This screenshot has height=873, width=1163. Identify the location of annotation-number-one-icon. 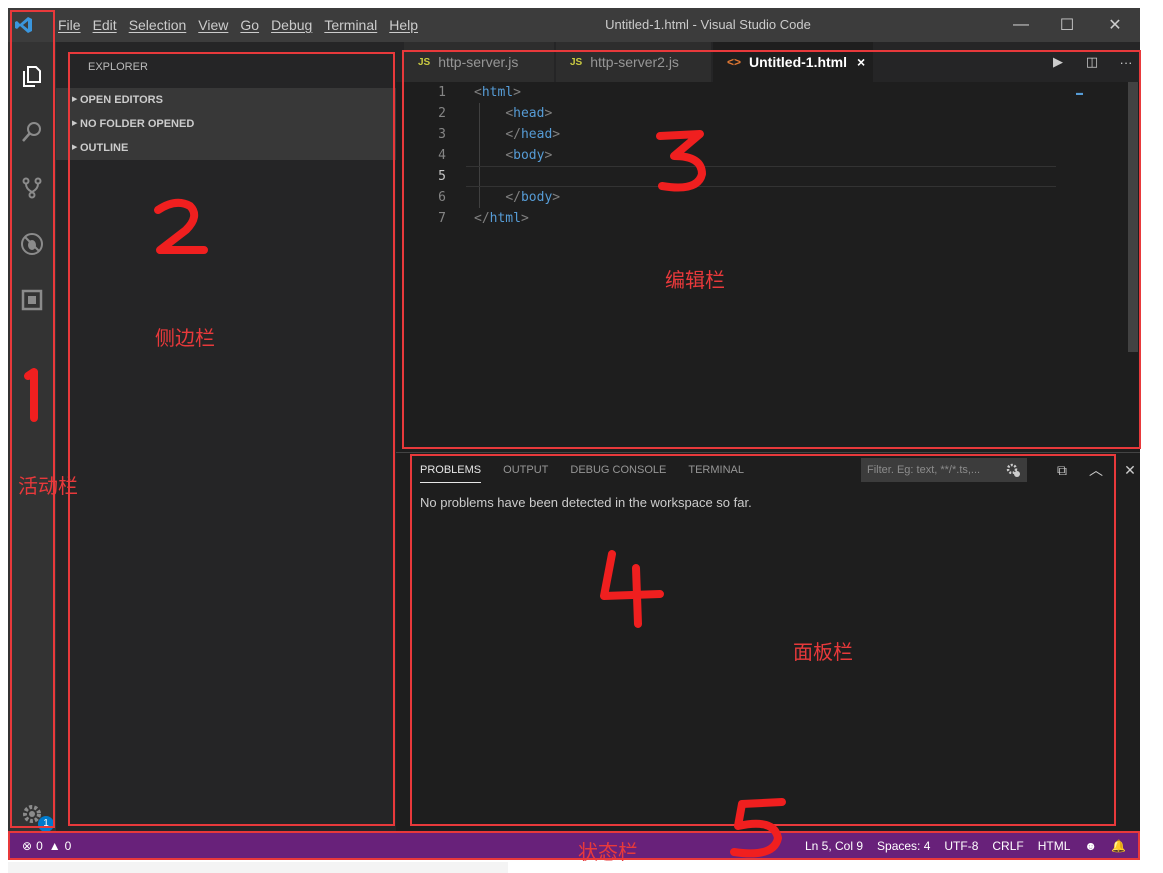
(31, 395).